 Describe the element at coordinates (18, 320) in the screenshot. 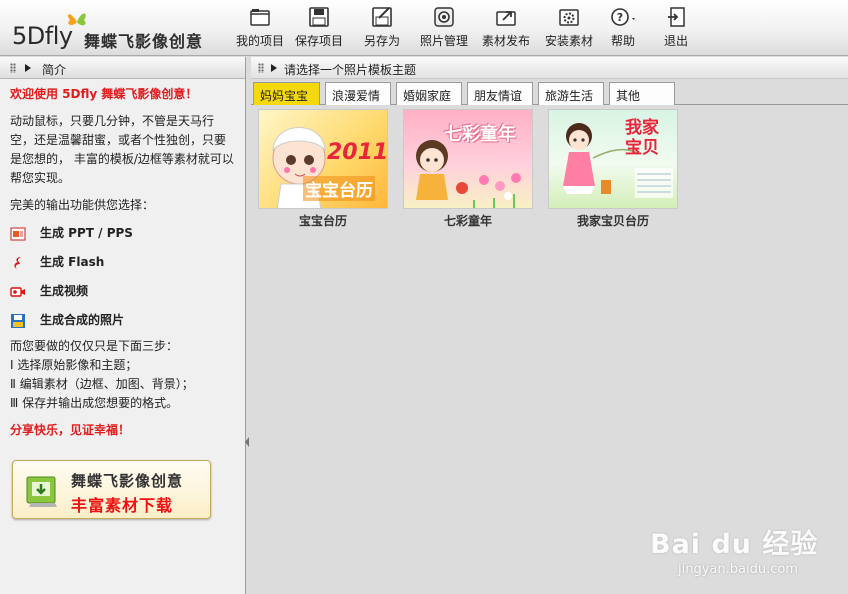

I see `photo-save-icon` at that location.